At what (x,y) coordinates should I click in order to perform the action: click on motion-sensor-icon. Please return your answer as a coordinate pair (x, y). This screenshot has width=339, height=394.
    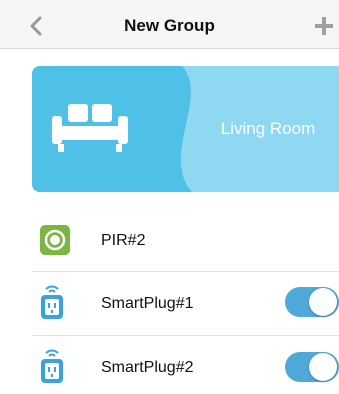
    Looking at the image, I should click on (55, 240).